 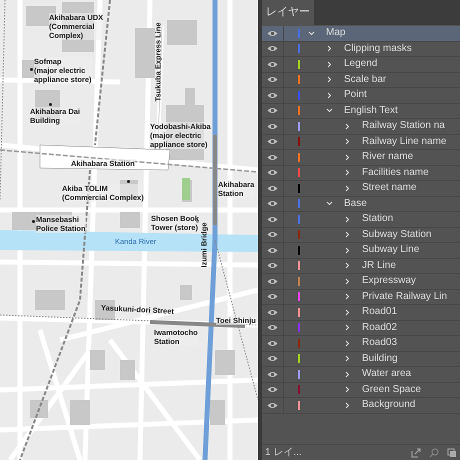 What do you see at coordinates (380, 343) in the screenshot?
I see `layer-name: Road03` at bounding box center [380, 343].